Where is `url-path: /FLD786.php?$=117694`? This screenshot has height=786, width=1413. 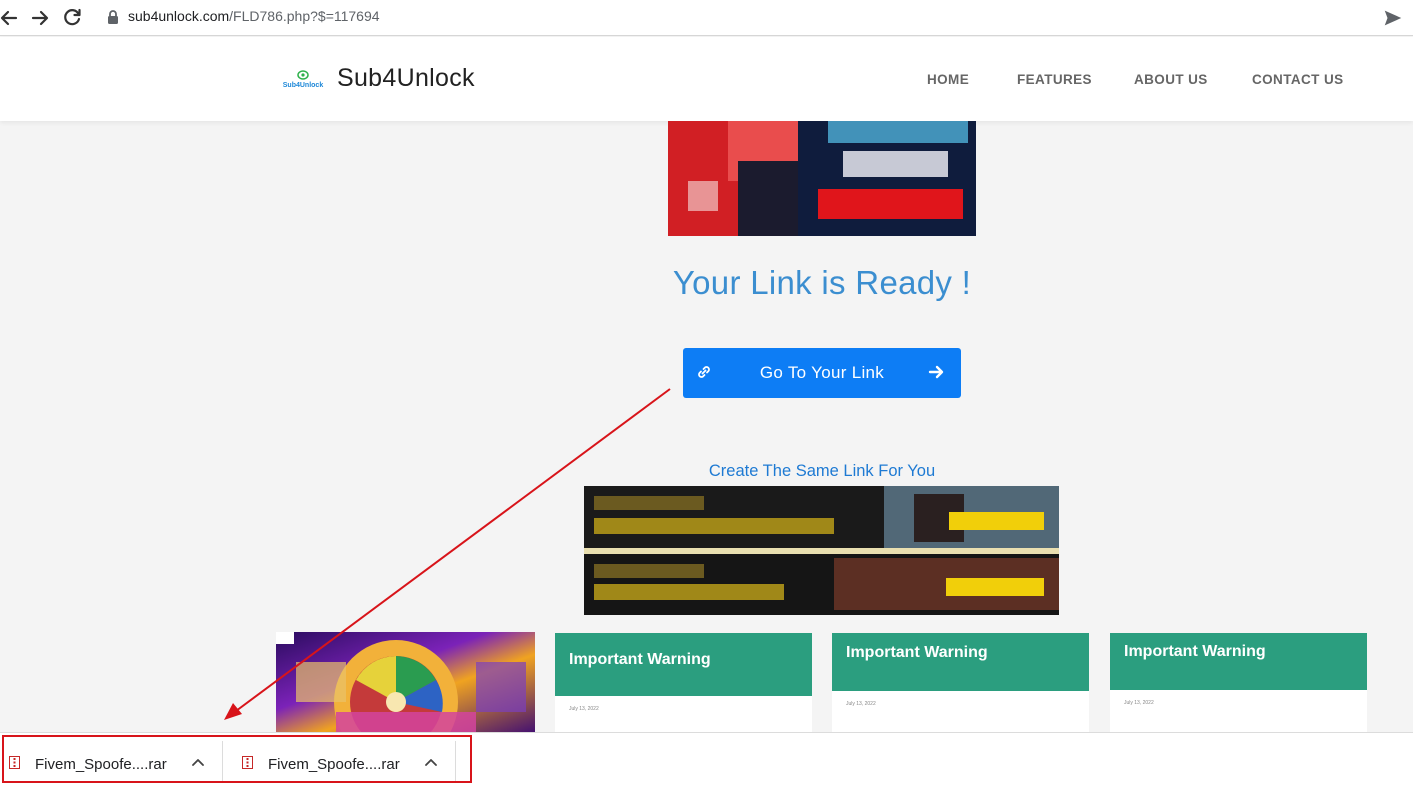 url-path: /FLD786.php?$=117694 is located at coordinates (304, 16).